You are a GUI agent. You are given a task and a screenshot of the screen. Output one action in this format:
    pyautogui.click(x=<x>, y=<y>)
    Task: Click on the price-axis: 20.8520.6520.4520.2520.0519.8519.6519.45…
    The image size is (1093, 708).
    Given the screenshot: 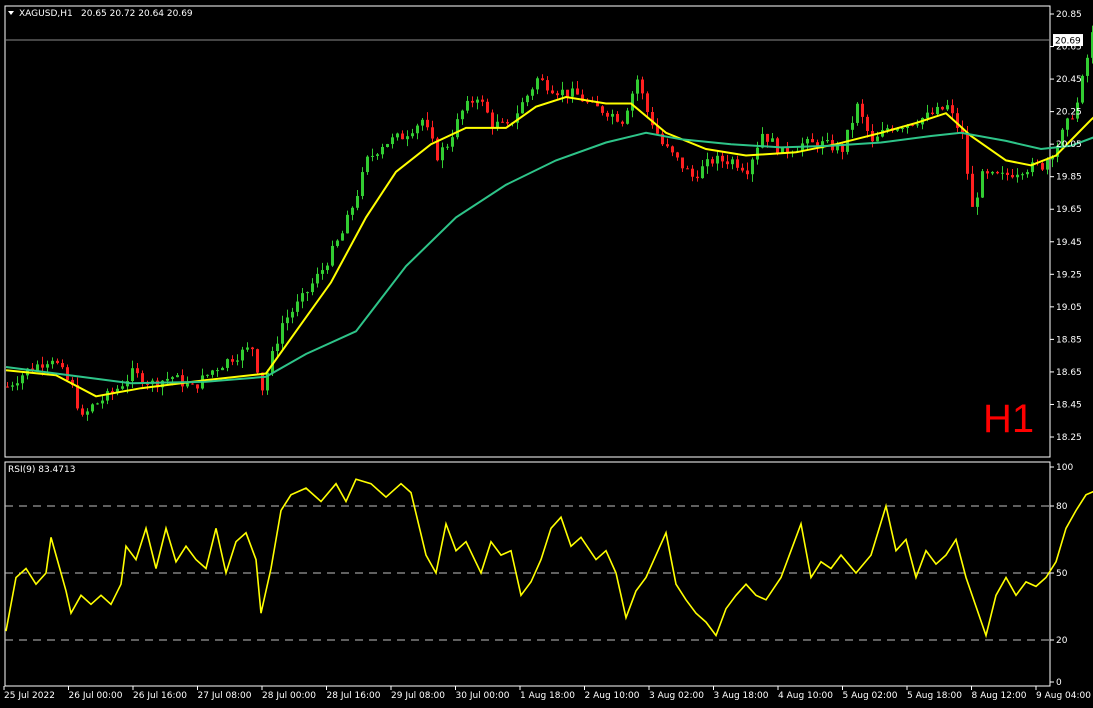 What is the action you would take?
    pyautogui.click(x=1066, y=226)
    